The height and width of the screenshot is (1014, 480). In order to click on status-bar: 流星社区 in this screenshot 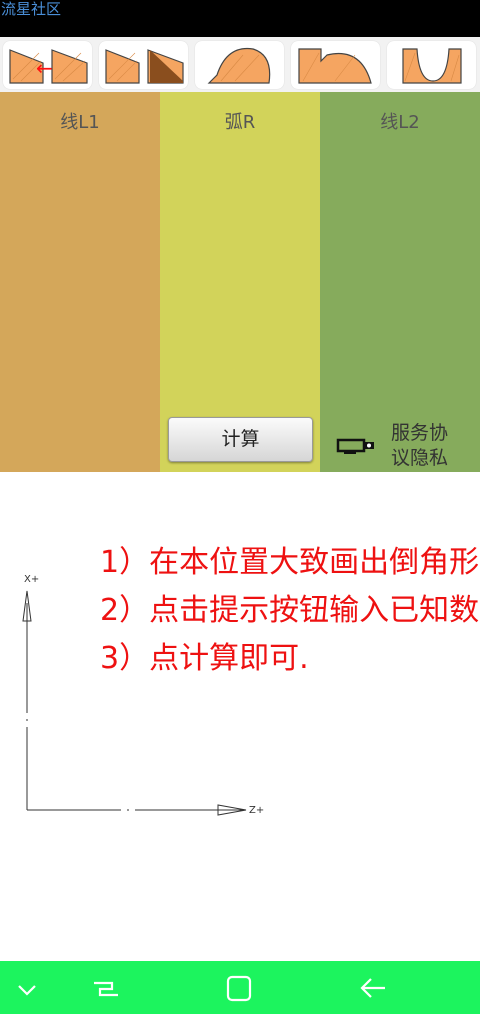, I will do `click(240, 18)`.